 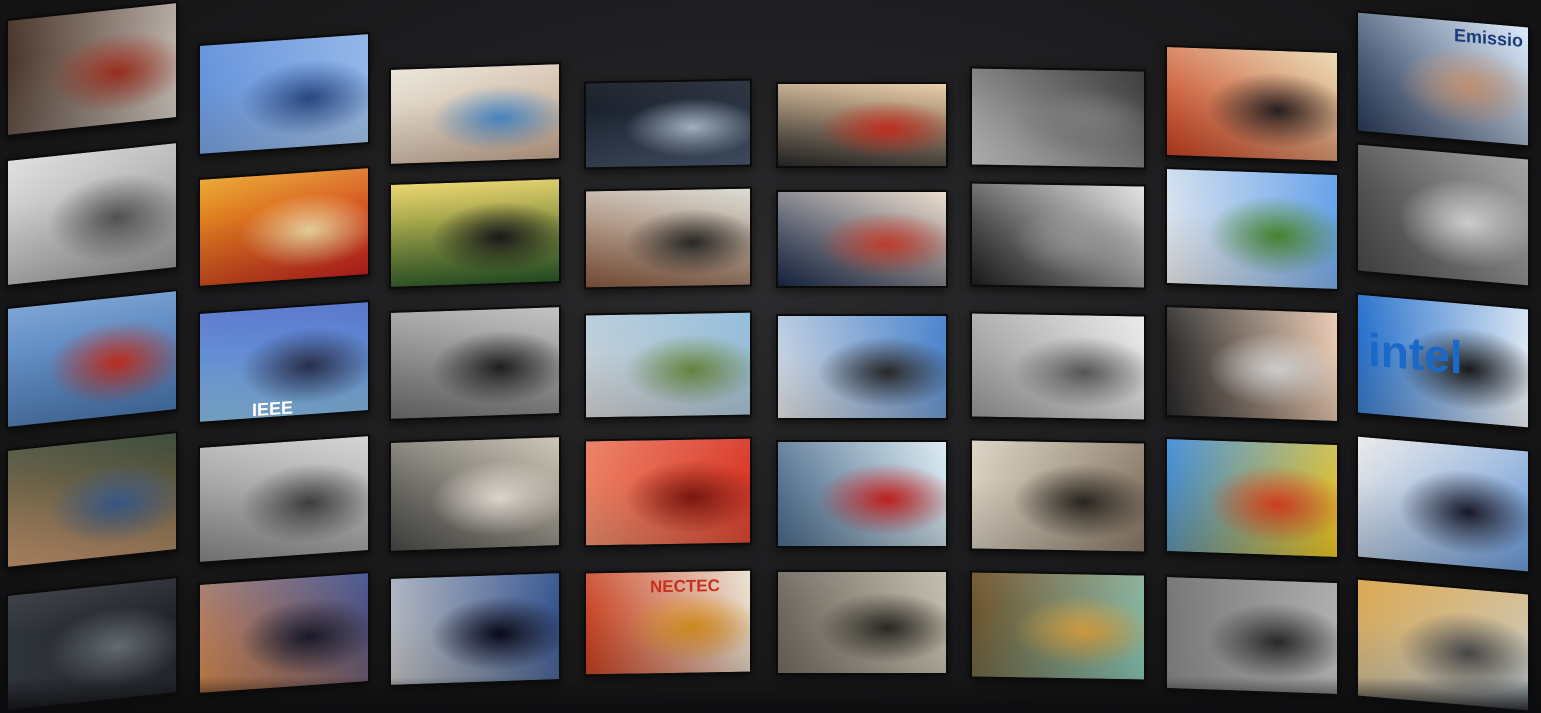 What do you see at coordinates (668, 238) in the screenshot?
I see `tile-bearded-man-glasses` at bounding box center [668, 238].